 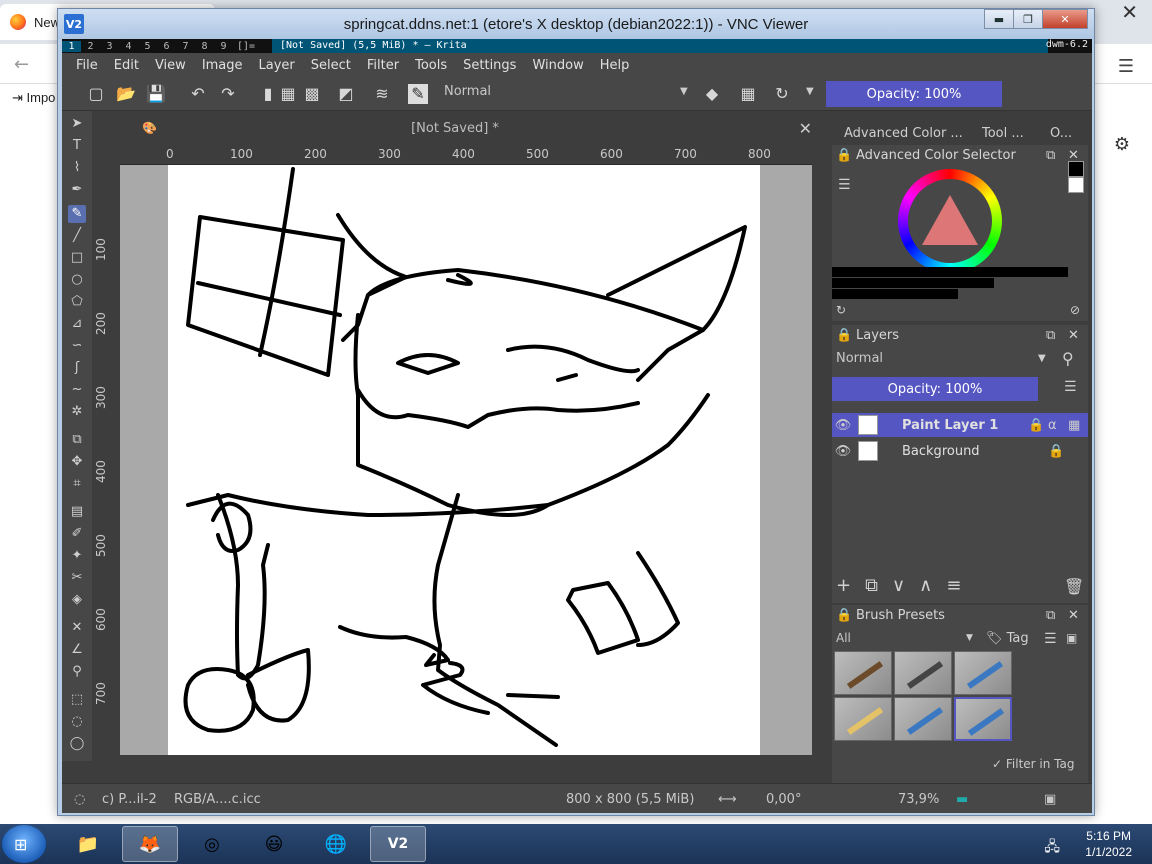 What do you see at coordinates (805, 128) in the screenshot?
I see `close-document-icon: ✕` at bounding box center [805, 128].